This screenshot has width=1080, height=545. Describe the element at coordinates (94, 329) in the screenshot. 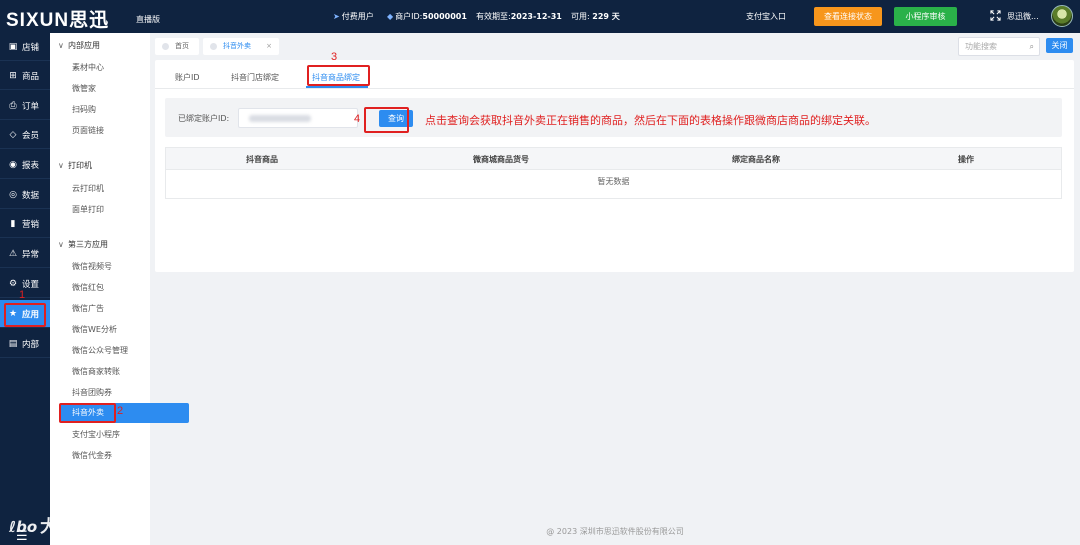

I see `submenu-item: 微信WE分析` at that location.